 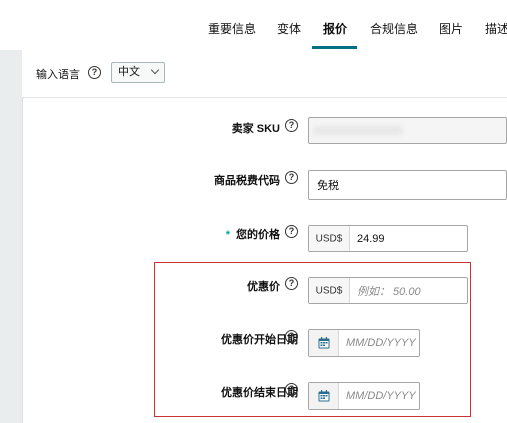 I want to click on language-label: 输入语言, so click(x=58, y=75).